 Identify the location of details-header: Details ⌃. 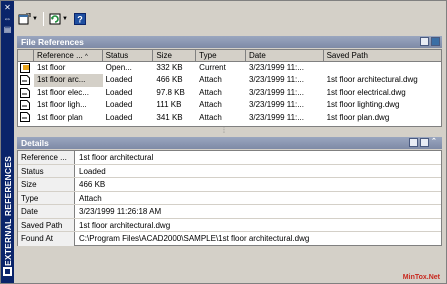
(229, 143).